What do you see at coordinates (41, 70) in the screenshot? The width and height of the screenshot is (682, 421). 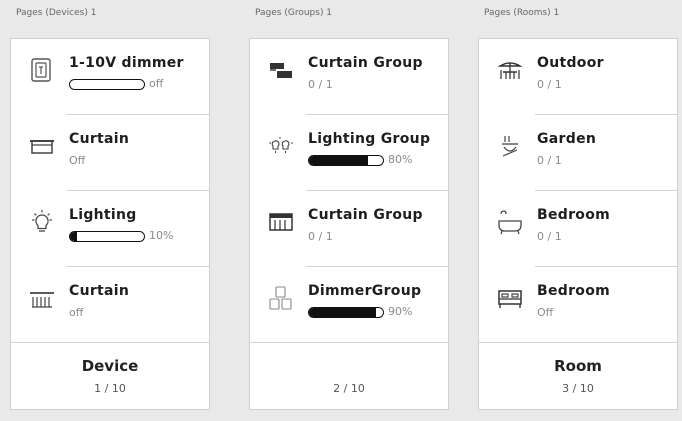 I see `dimmer-icon` at bounding box center [41, 70].